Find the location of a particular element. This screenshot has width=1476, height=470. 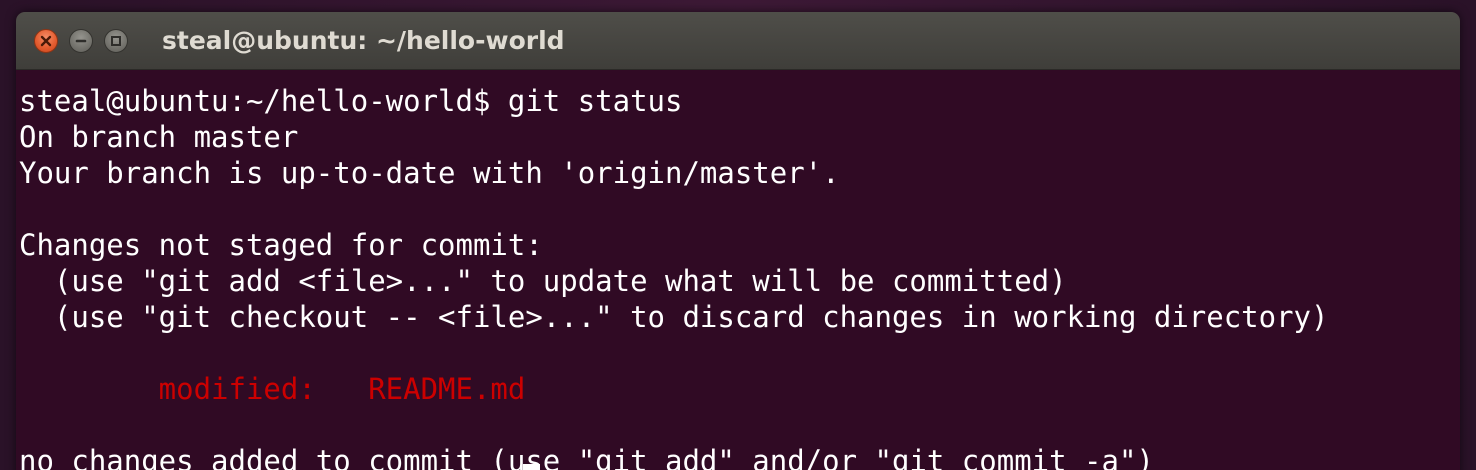

text-cursor is located at coordinates (531, 467).